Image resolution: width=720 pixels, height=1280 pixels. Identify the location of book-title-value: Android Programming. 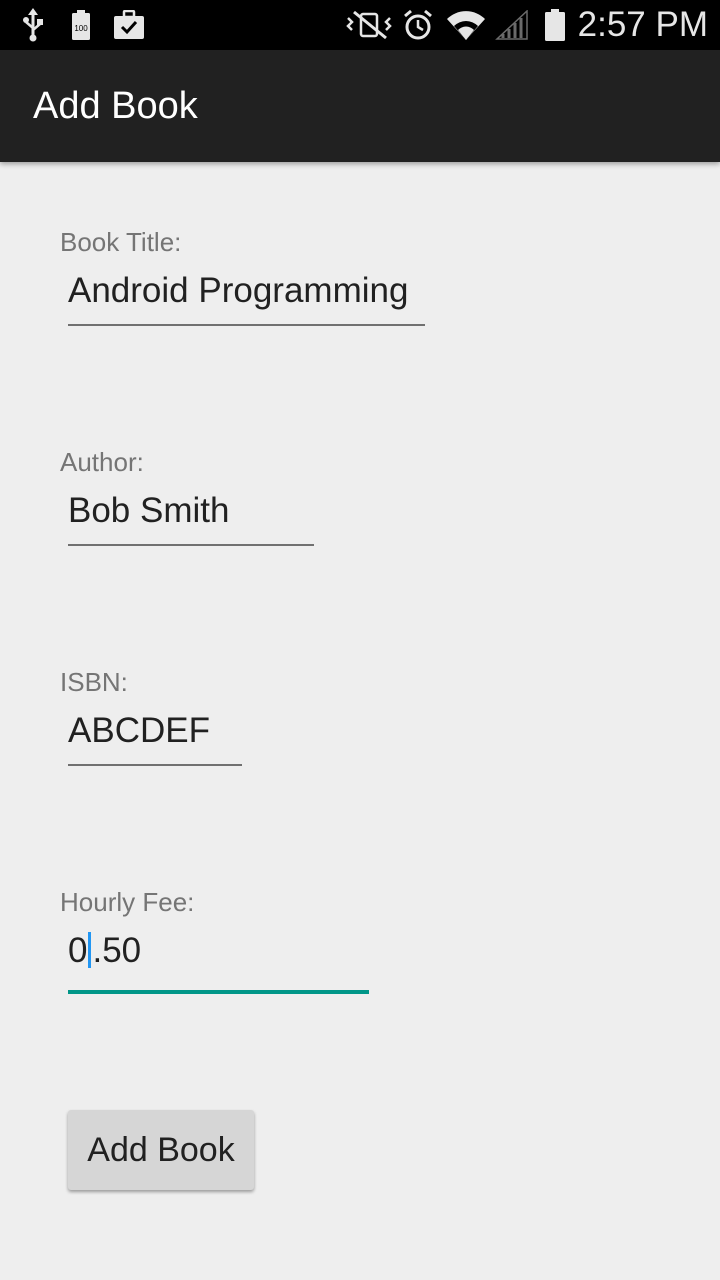
(238, 290).